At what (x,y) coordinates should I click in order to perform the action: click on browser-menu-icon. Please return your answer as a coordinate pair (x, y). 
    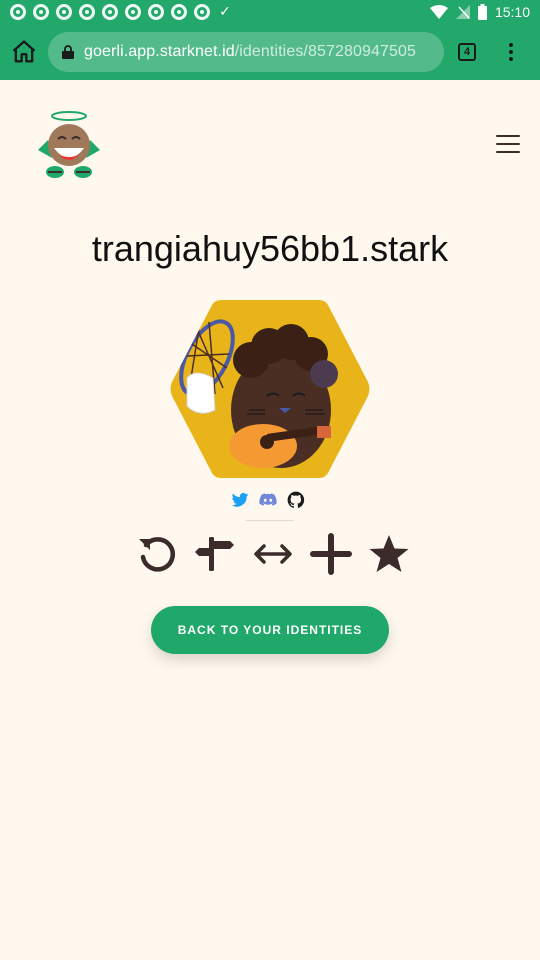
    Looking at the image, I should click on (511, 52).